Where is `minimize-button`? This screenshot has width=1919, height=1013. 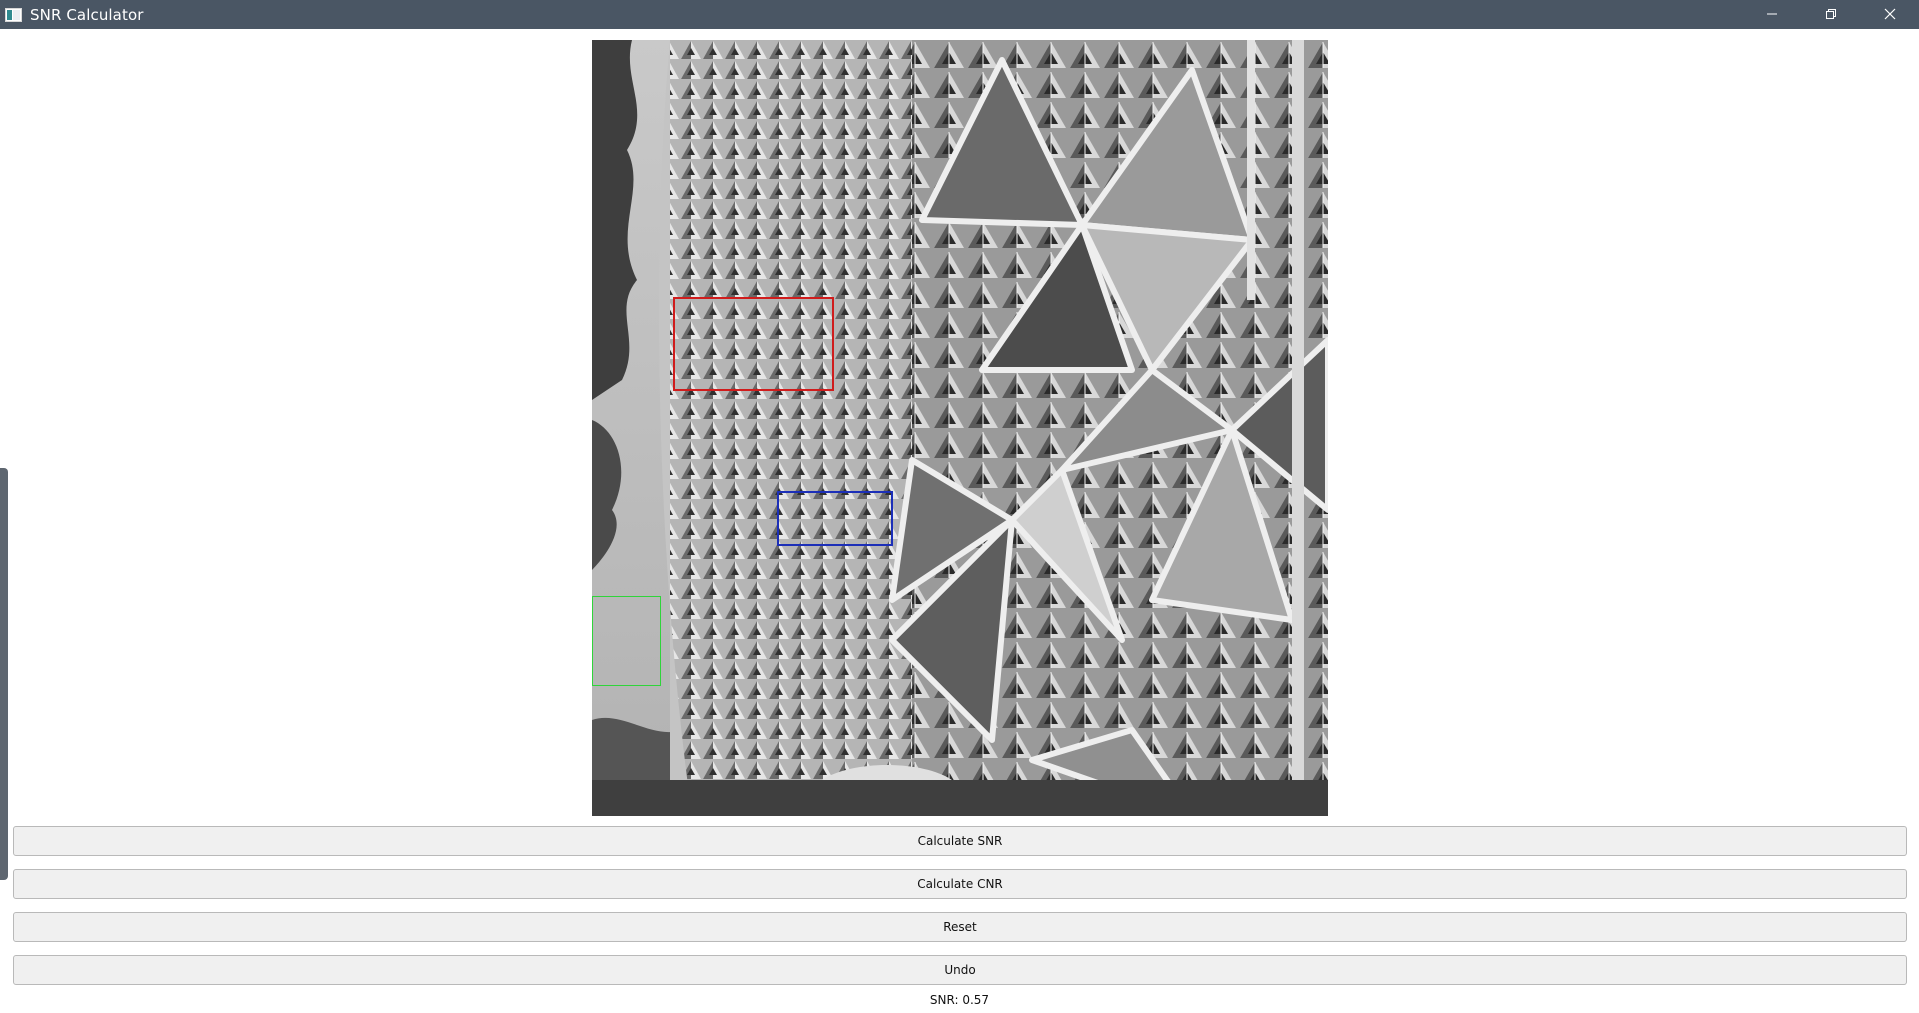 minimize-button is located at coordinates (1771, 14).